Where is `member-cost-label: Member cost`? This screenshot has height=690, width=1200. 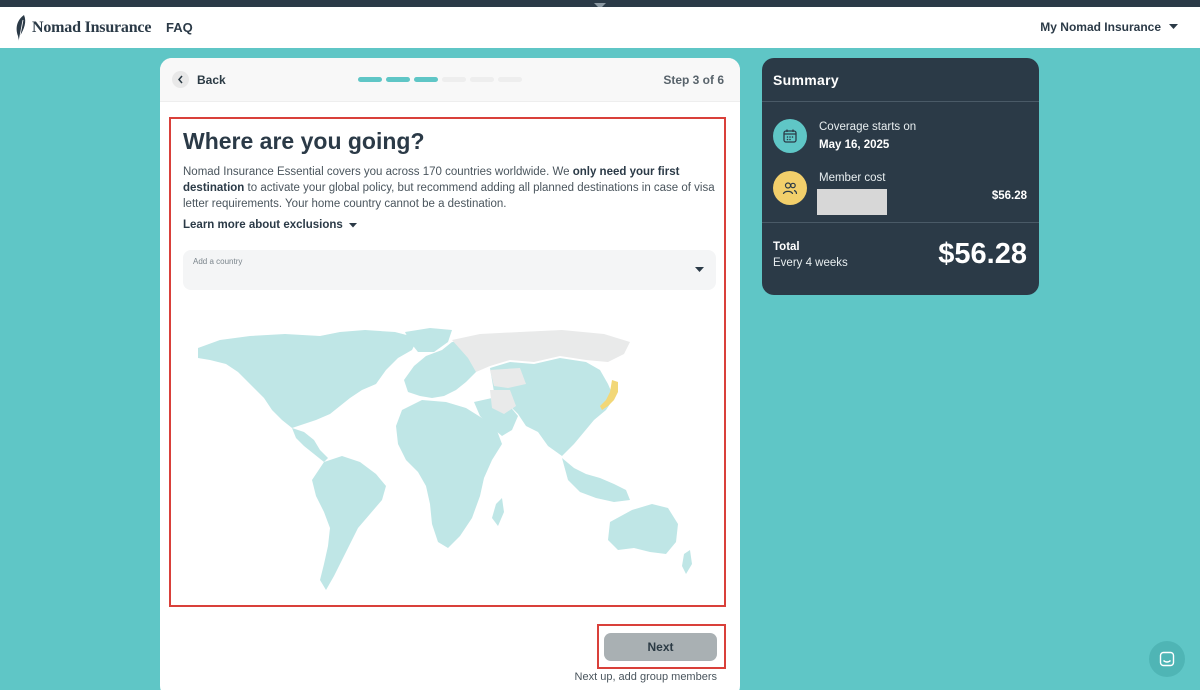 member-cost-label: Member cost is located at coordinates (852, 178).